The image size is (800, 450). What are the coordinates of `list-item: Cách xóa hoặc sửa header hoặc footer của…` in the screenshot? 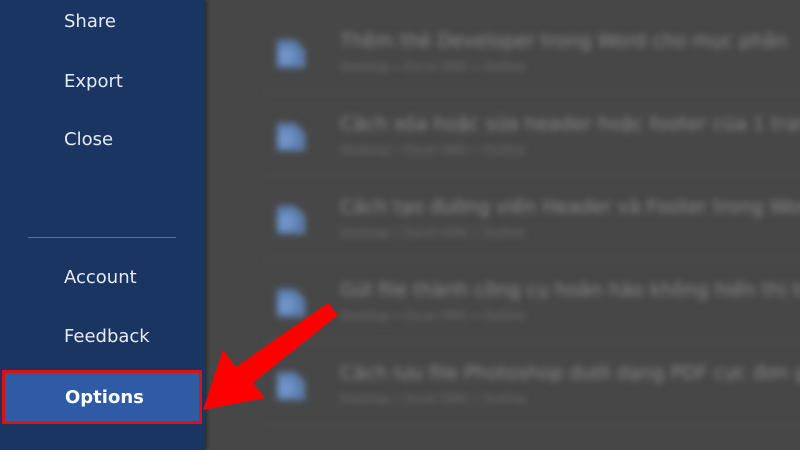 It's located at (532, 134).